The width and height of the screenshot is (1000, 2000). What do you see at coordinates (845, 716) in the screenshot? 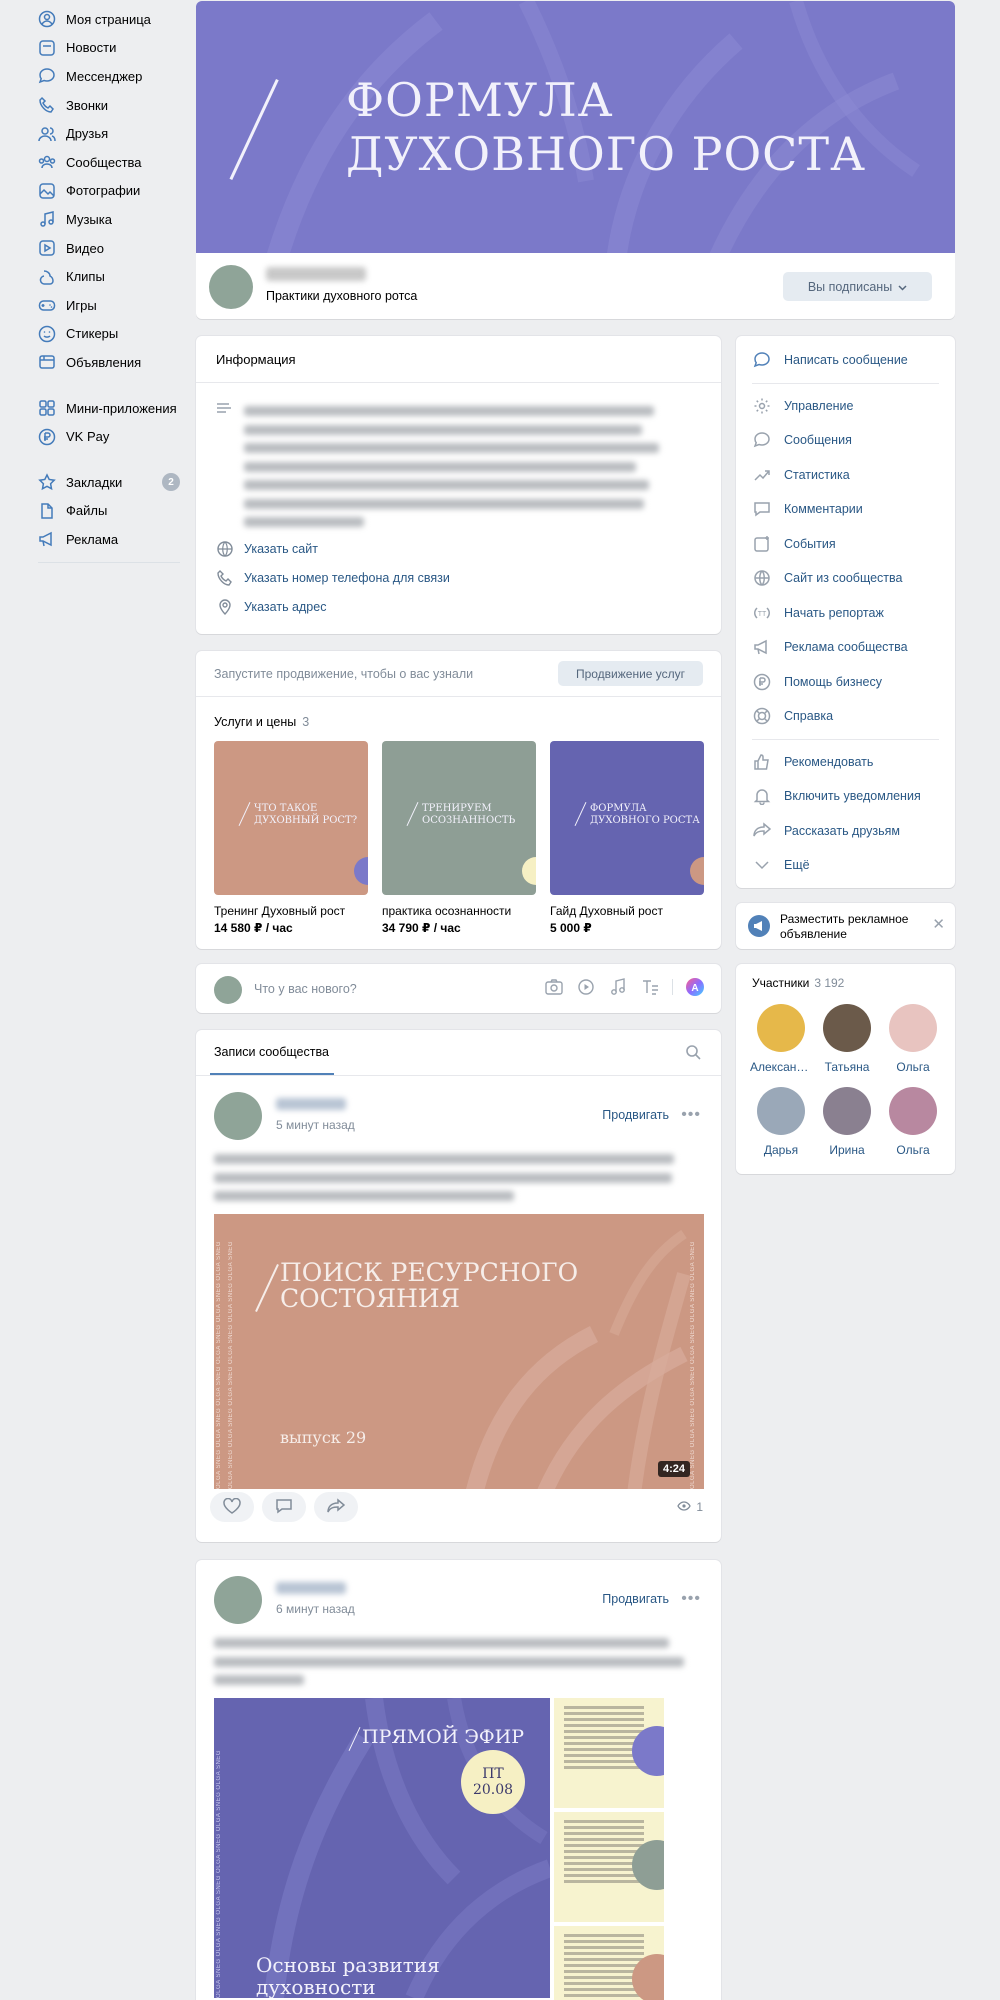
I see `menu-item: Справка` at bounding box center [845, 716].